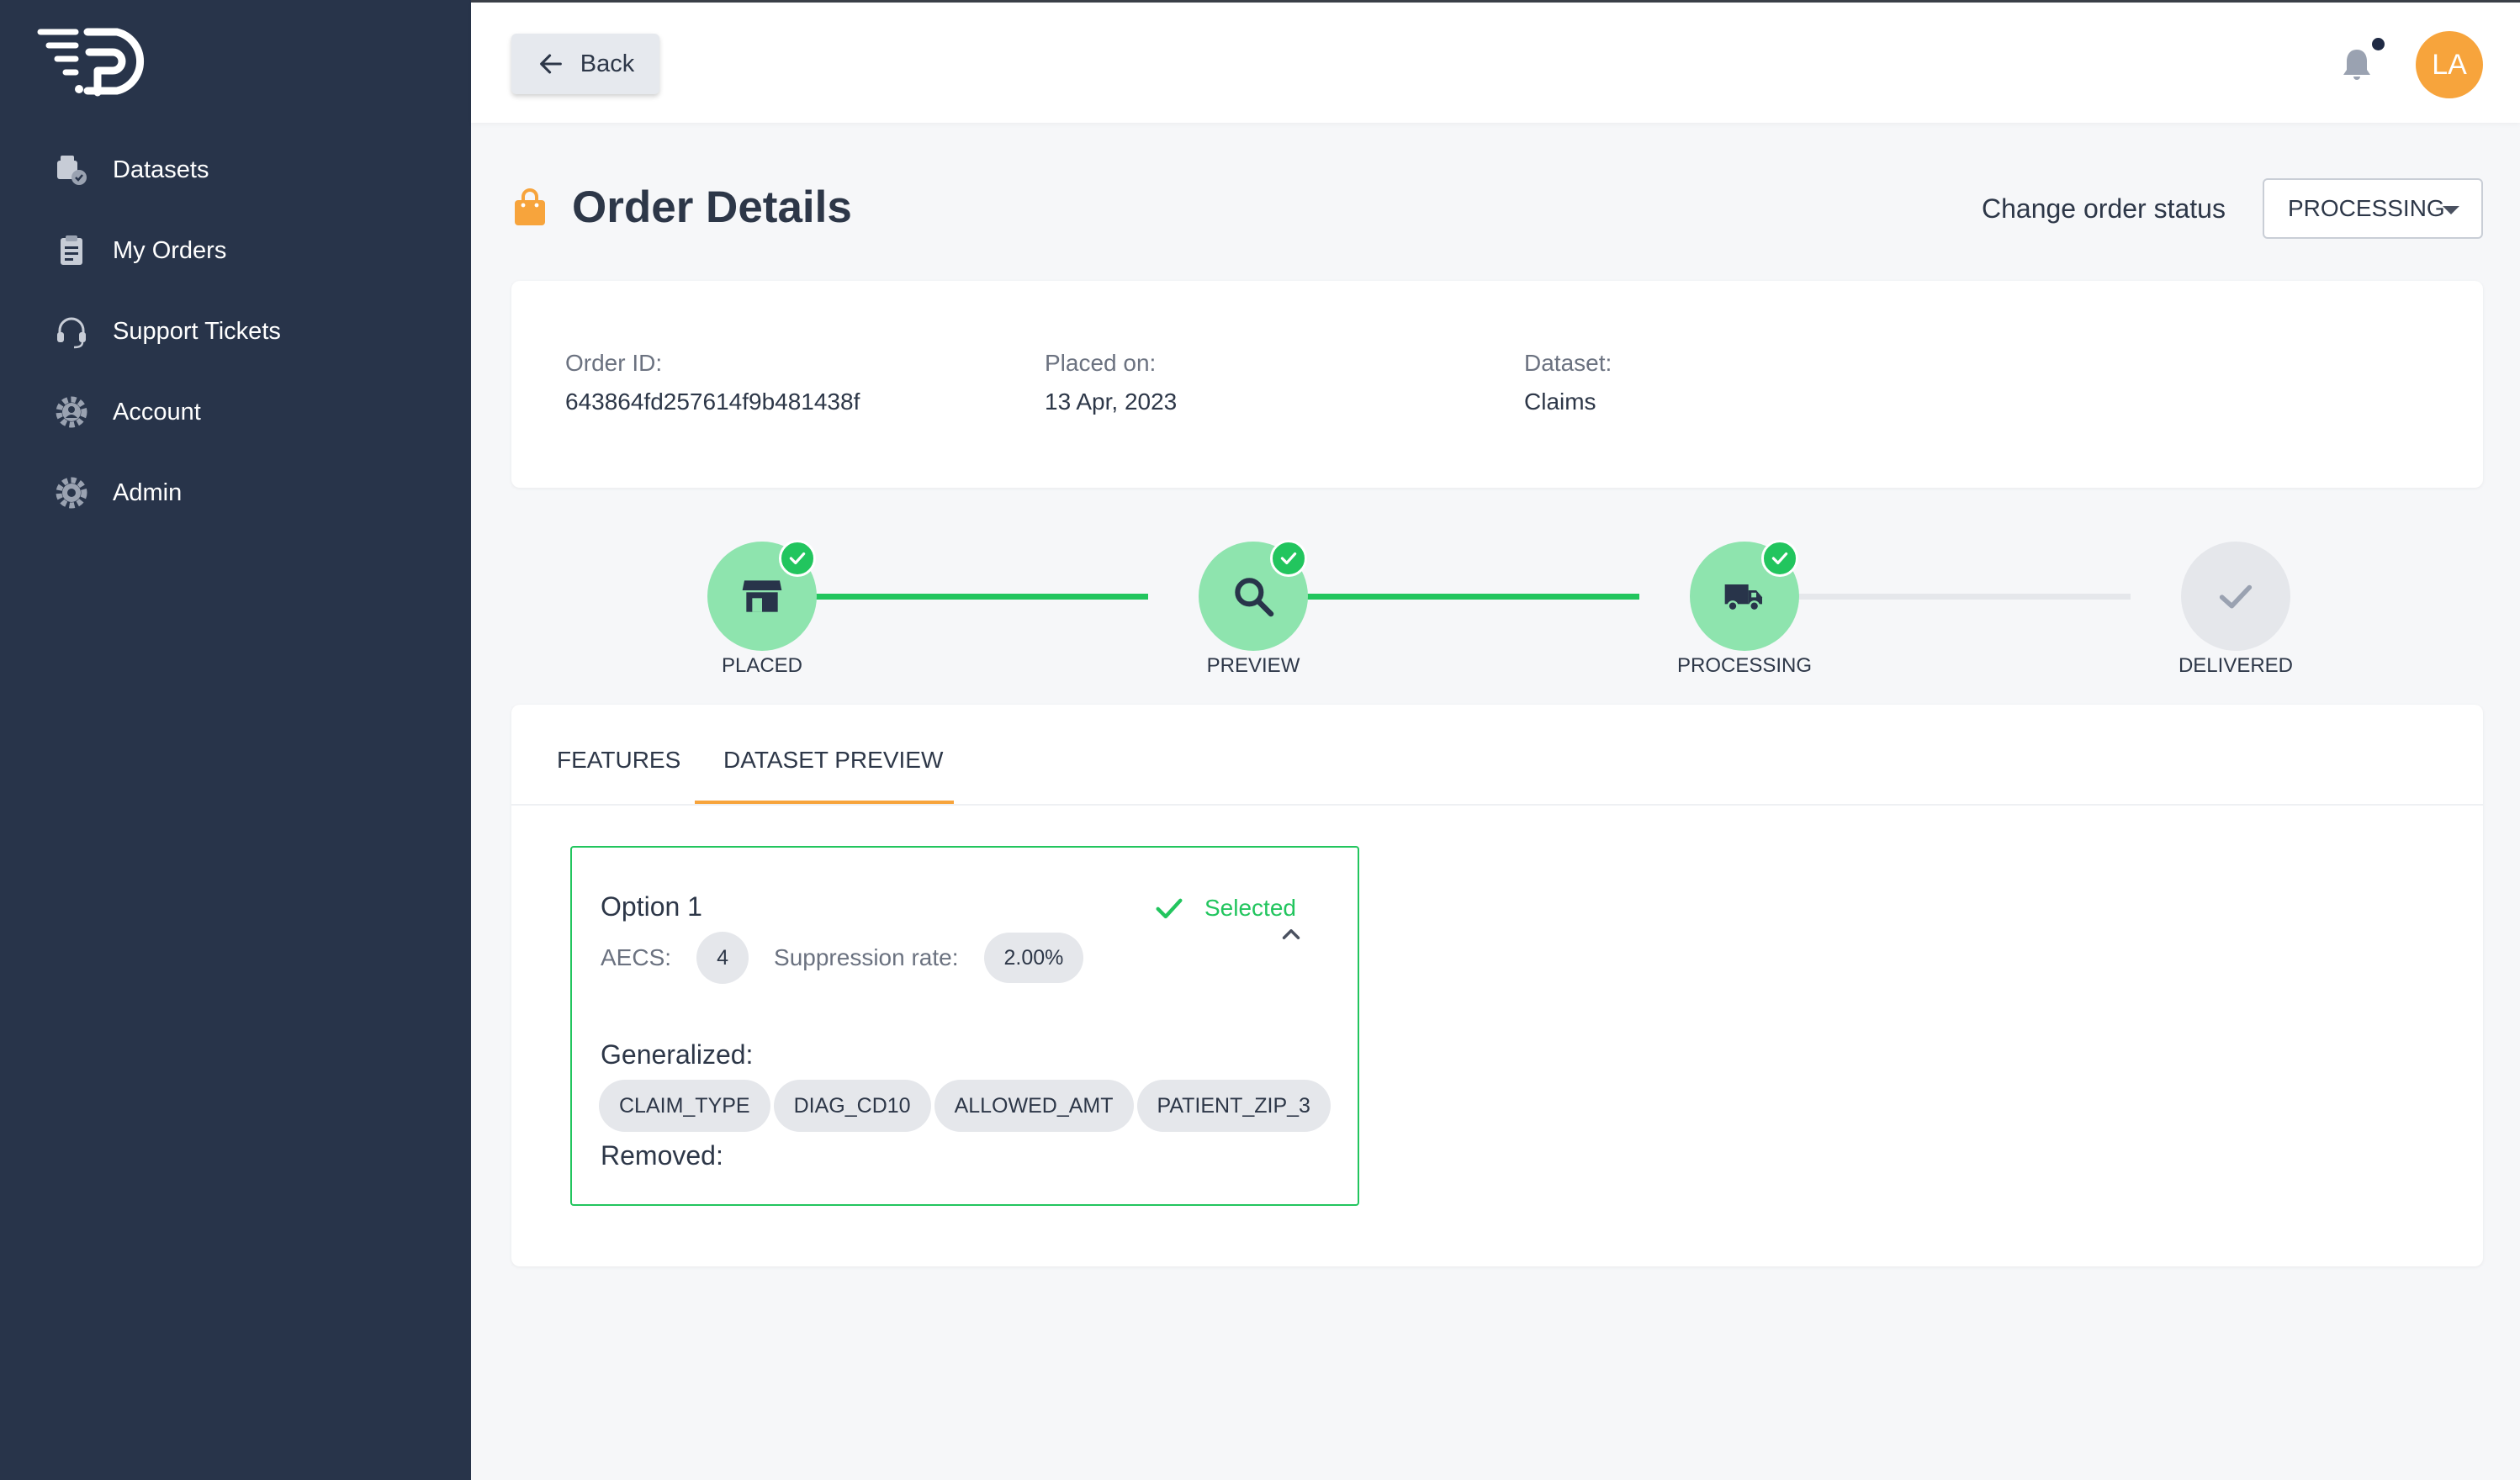 This screenshot has height=1480, width=2520. What do you see at coordinates (662, 1155) in the screenshot?
I see `removed-label: Removed:` at bounding box center [662, 1155].